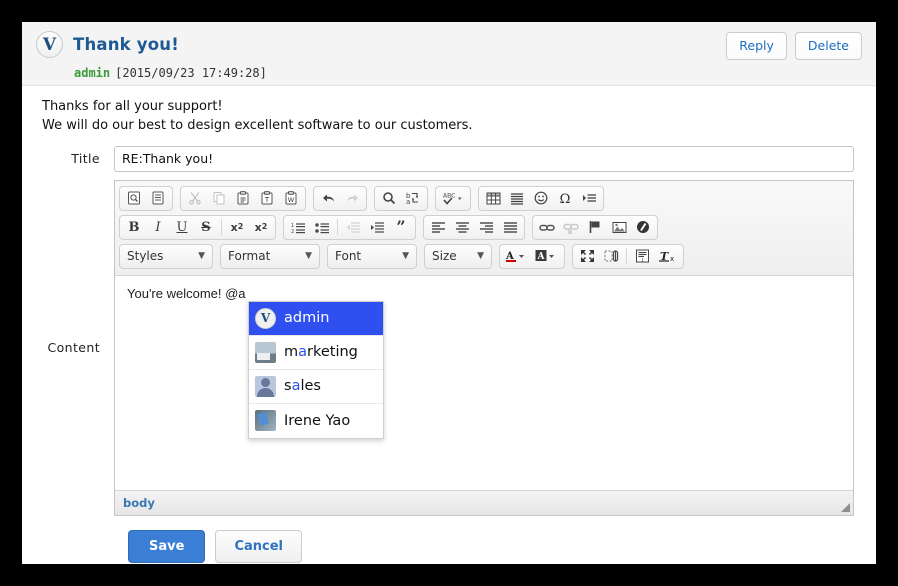 This screenshot has height=586, width=898. I want to click on editor-text: You're welcome! @a, so click(186, 293).